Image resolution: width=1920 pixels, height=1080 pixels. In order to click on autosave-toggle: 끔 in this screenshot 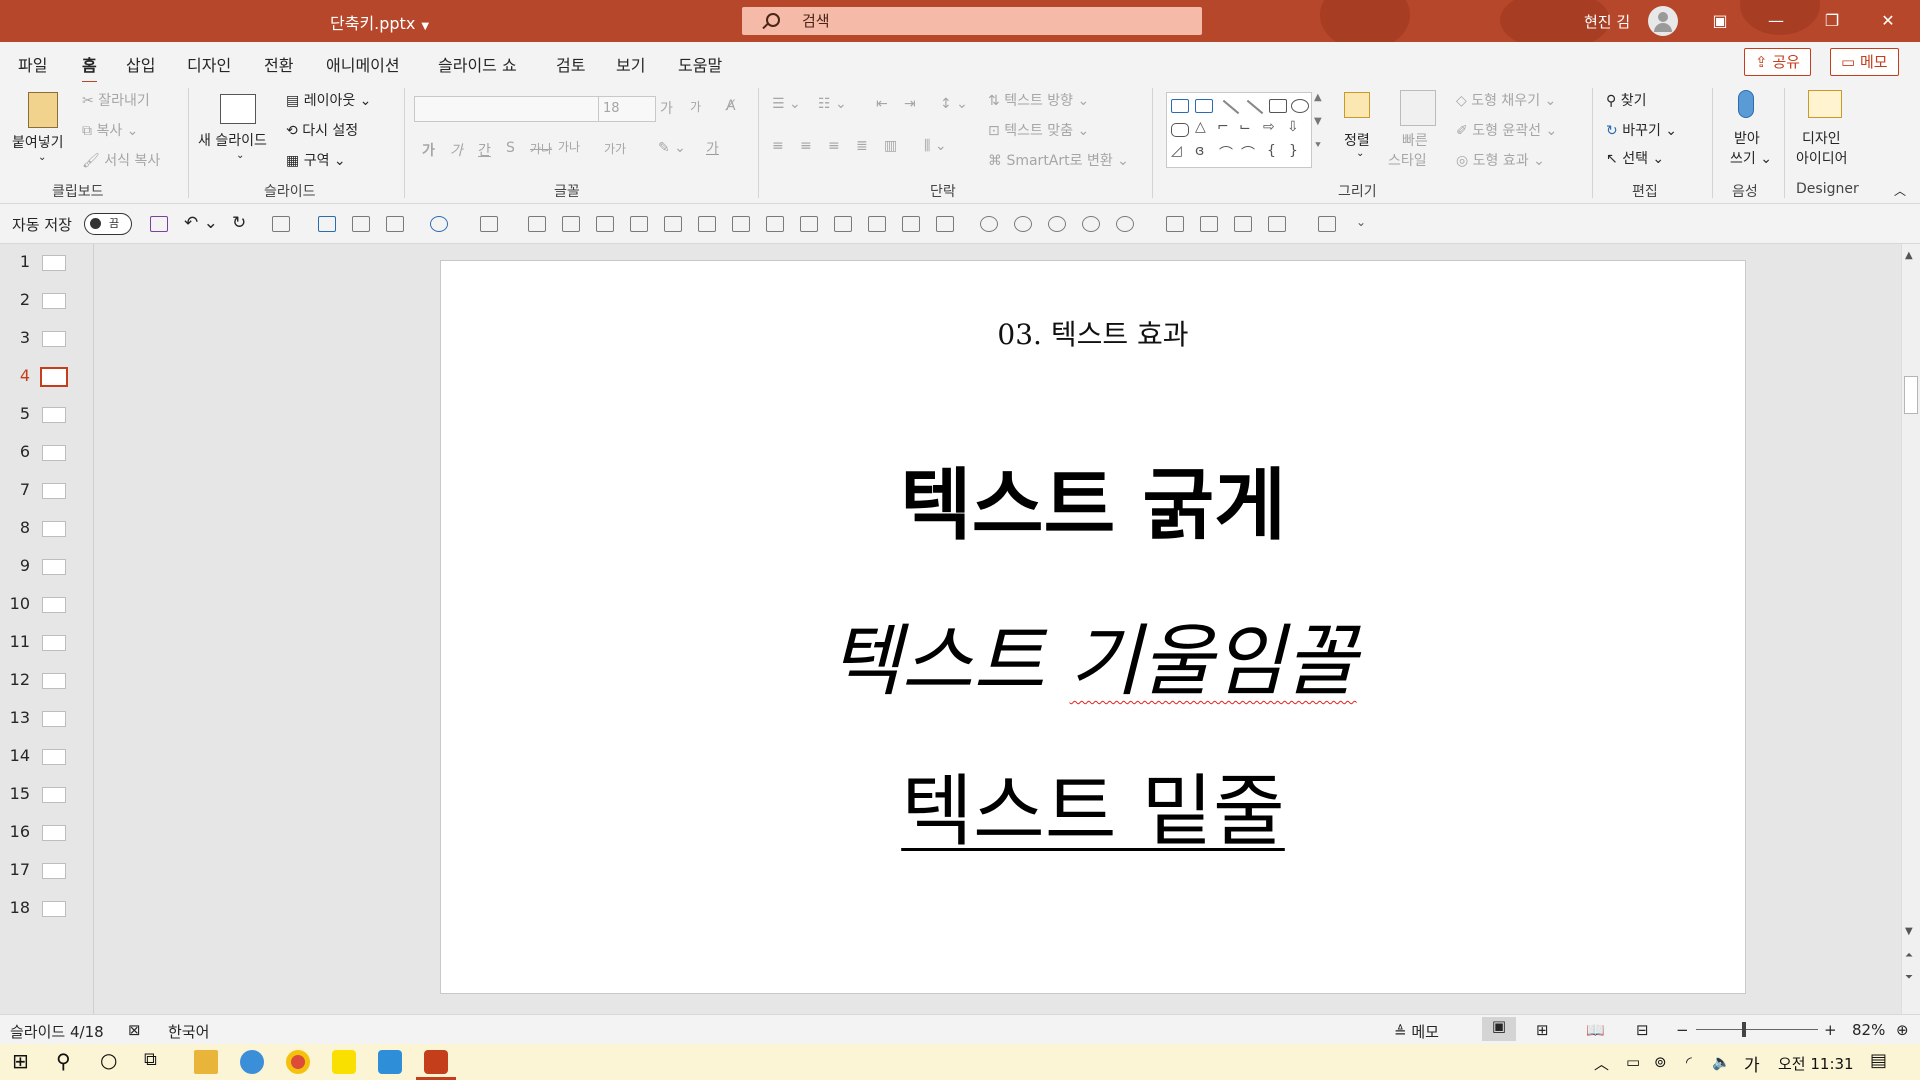, I will do `click(108, 224)`.